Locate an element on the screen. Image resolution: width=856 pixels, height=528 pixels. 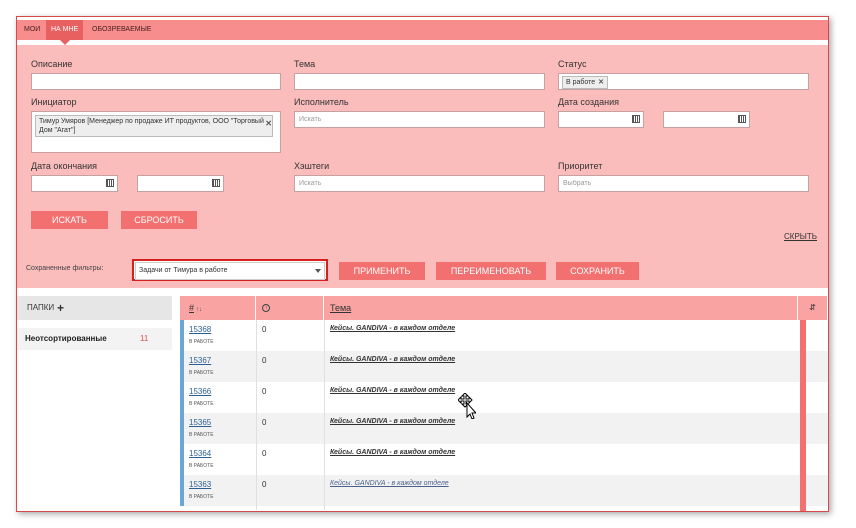
reset-button: СБРОСИТЬ is located at coordinates (159, 220).